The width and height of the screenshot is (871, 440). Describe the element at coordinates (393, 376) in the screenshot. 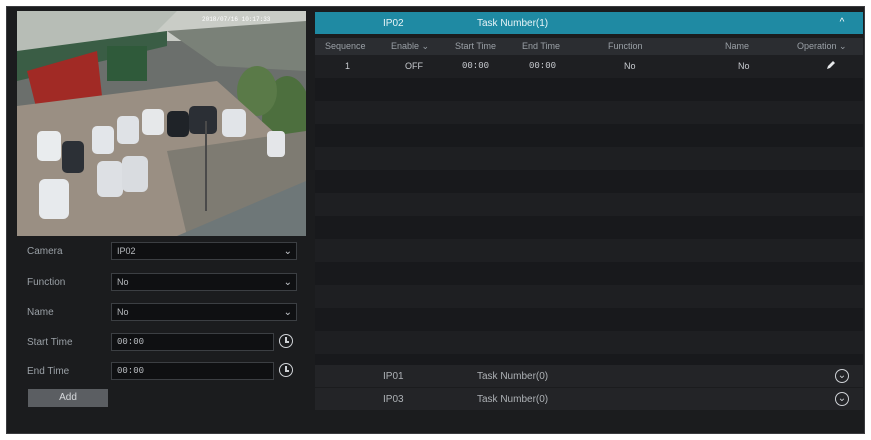

I see `group-camera: IP01` at that location.